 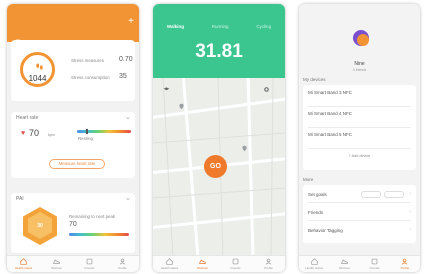 I want to click on add-icon: +, so click(x=131, y=22).